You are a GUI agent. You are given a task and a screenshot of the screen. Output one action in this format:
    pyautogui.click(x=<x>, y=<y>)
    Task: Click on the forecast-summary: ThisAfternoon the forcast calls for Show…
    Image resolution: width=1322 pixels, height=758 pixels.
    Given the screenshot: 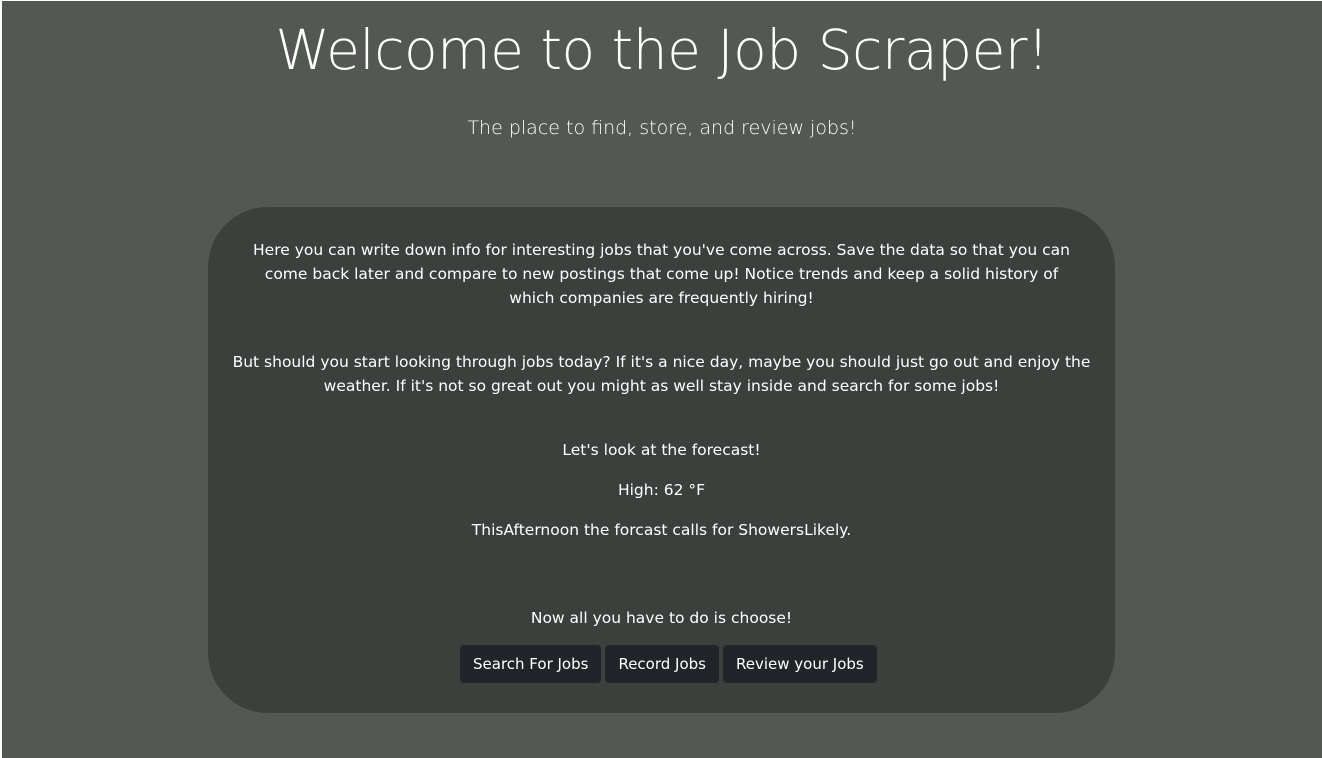 What is the action you would take?
    pyautogui.click(x=661, y=530)
    